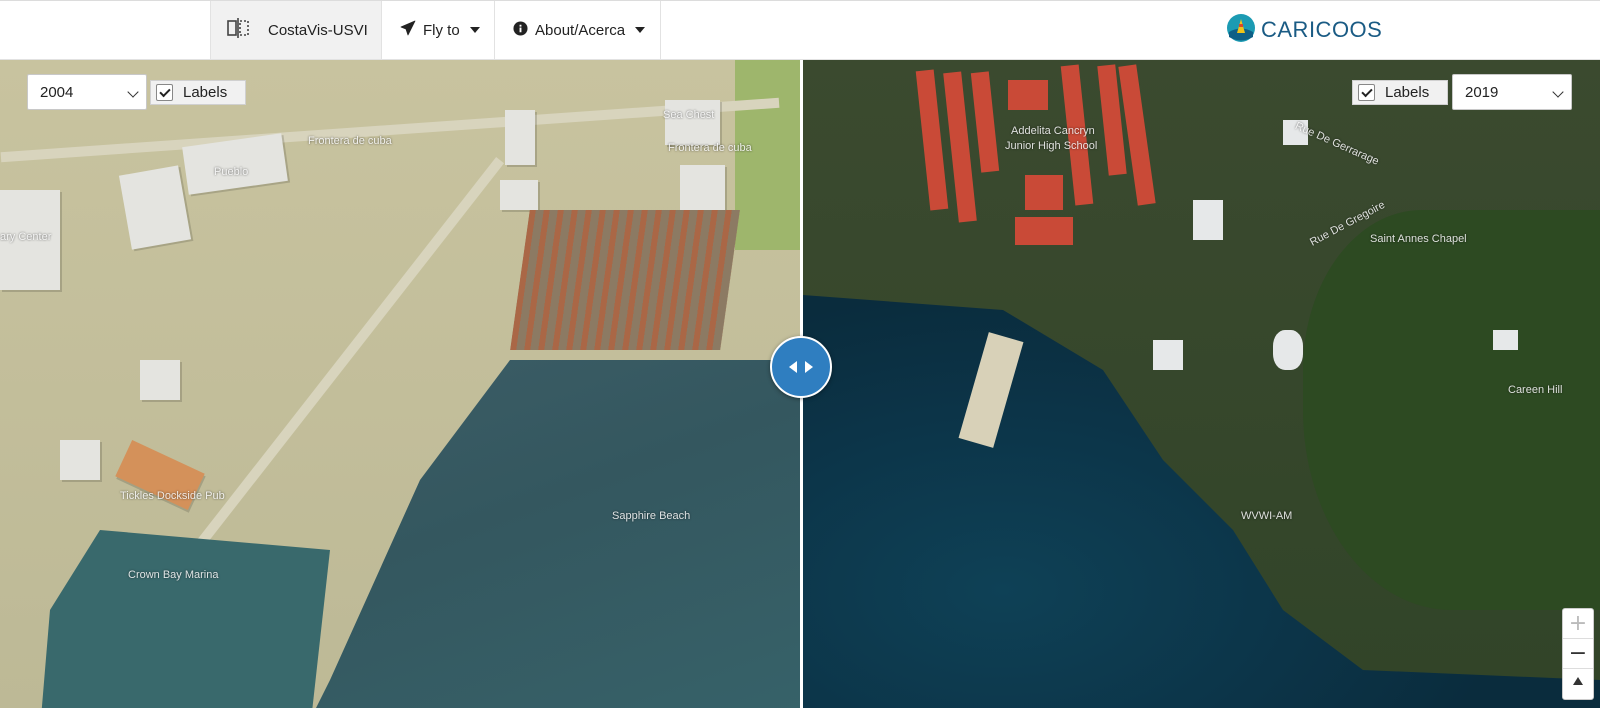 This screenshot has width=1600, height=708. Describe the element at coordinates (1322, 29) in the screenshot. I see `logo-text: CARICOOS` at that location.